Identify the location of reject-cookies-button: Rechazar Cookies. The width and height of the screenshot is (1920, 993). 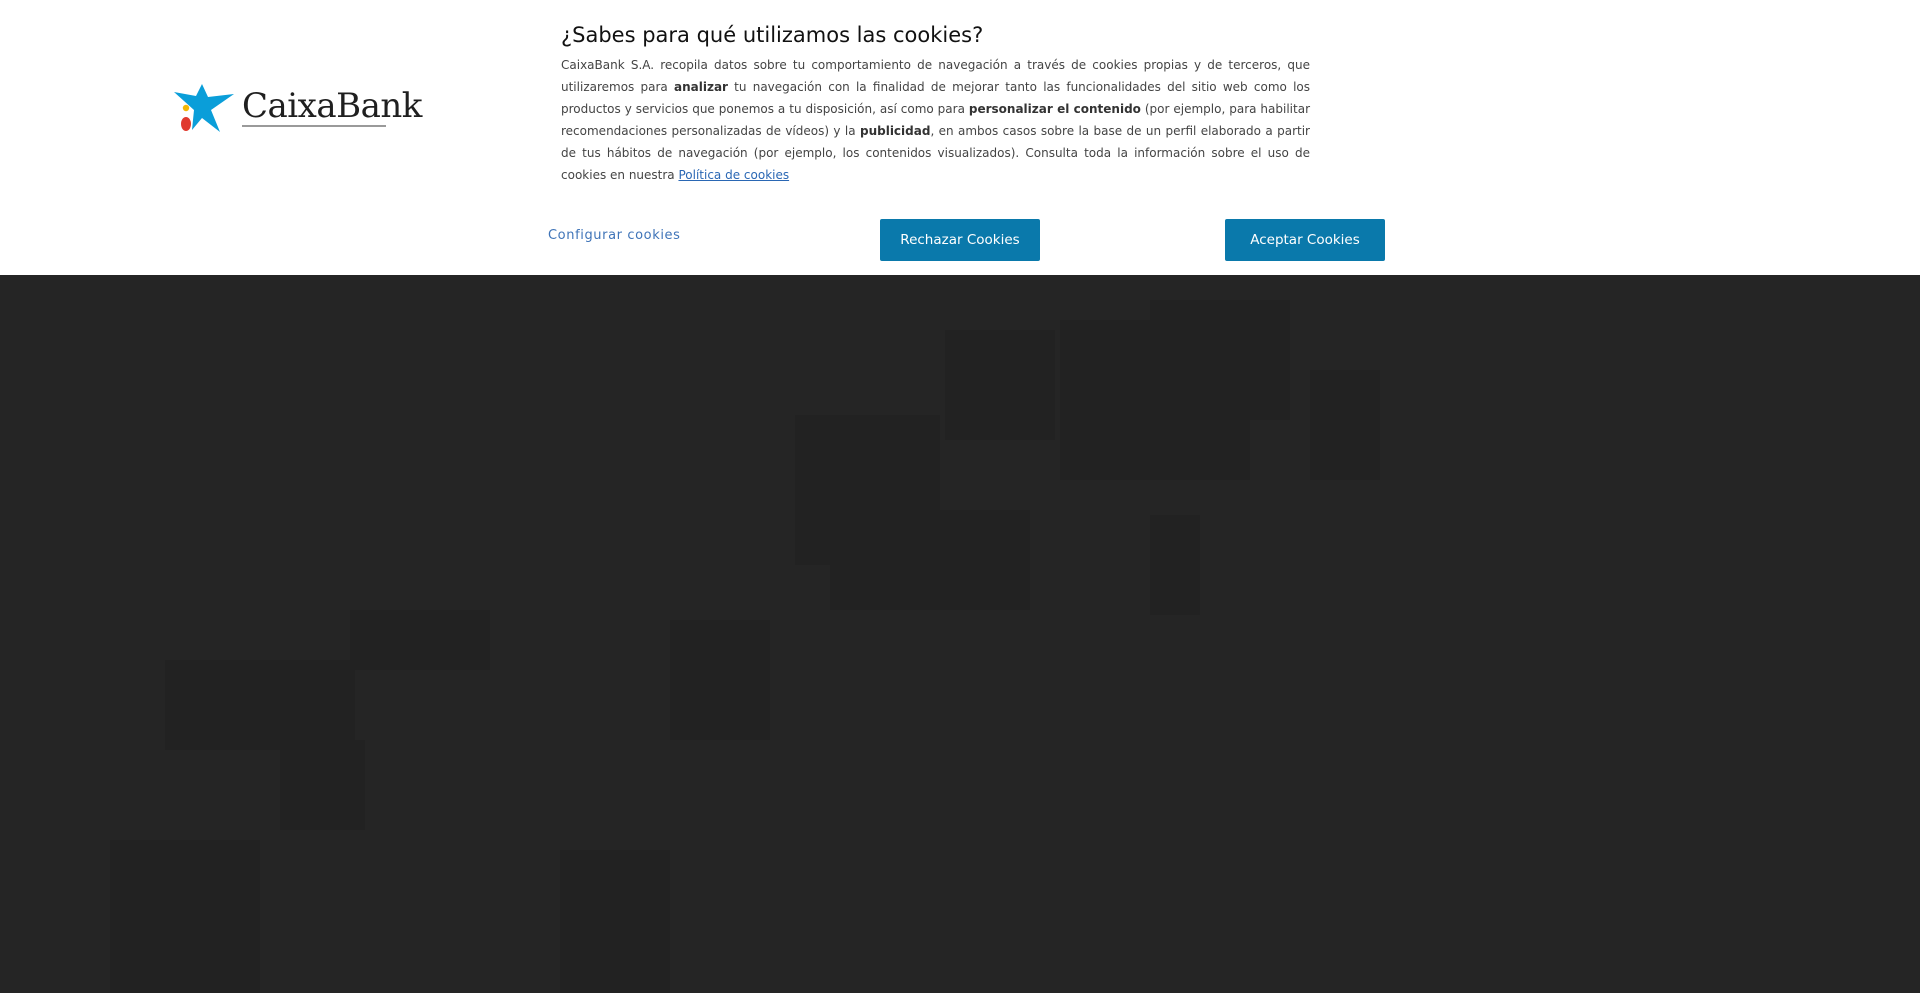
(960, 240).